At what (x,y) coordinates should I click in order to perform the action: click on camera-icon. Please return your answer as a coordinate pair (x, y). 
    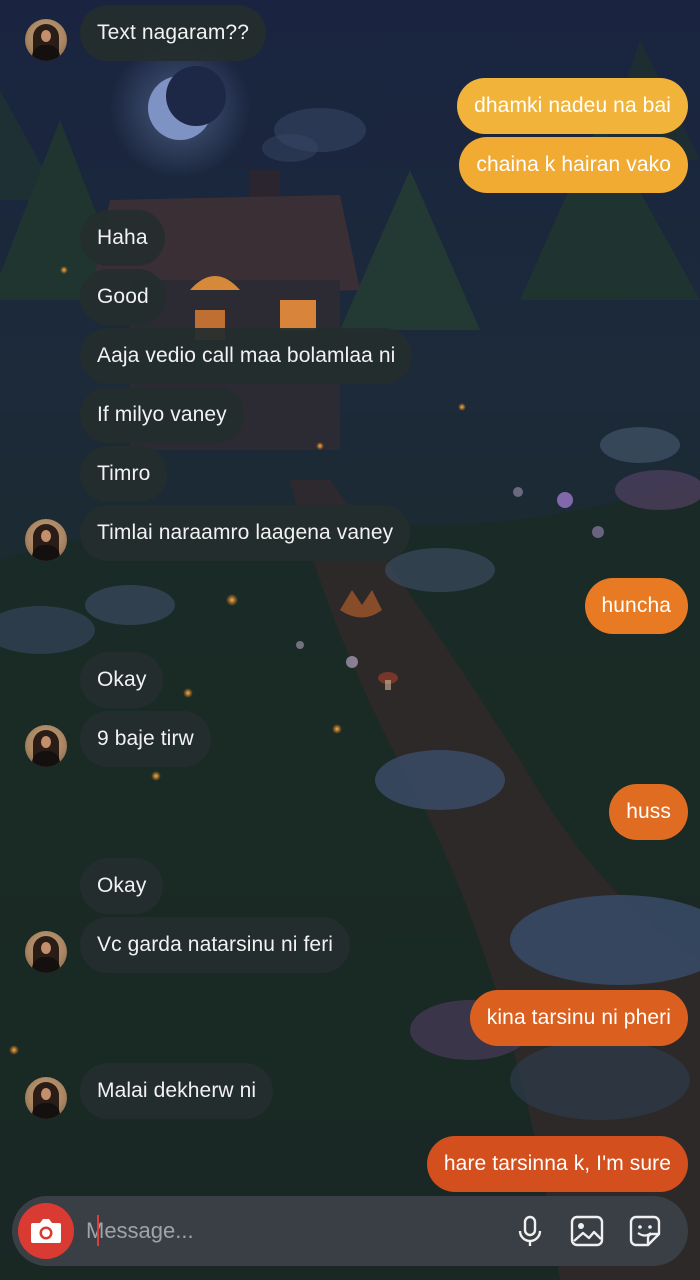
    Looking at the image, I should click on (46, 1231).